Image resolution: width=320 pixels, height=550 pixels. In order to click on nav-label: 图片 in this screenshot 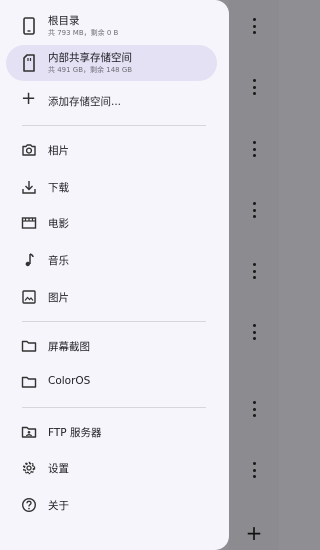, I will do `click(58, 298)`.